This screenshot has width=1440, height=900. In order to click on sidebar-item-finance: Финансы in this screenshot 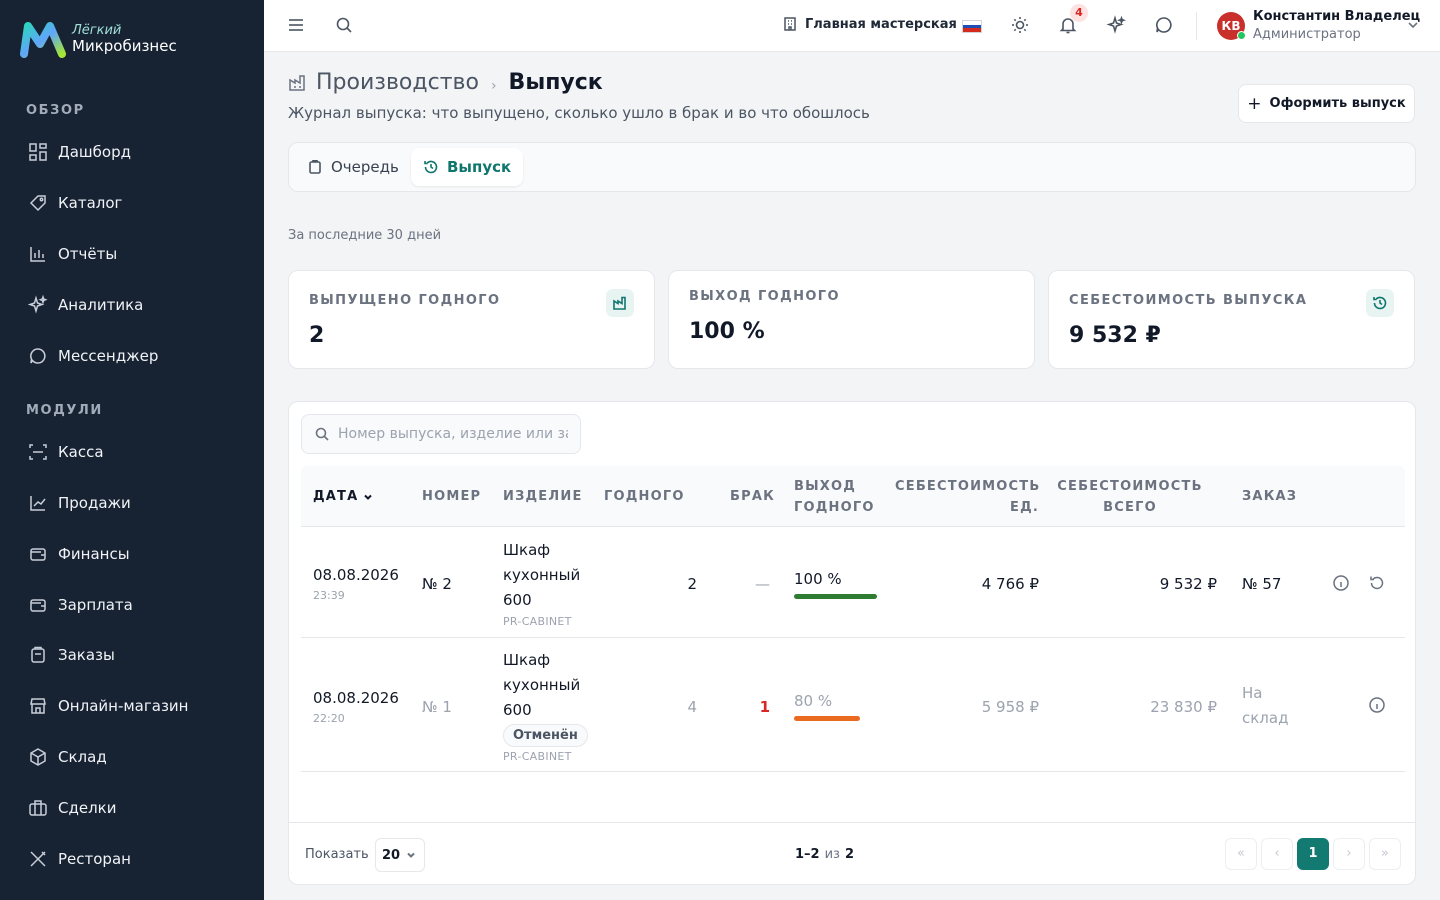, I will do `click(79, 554)`.